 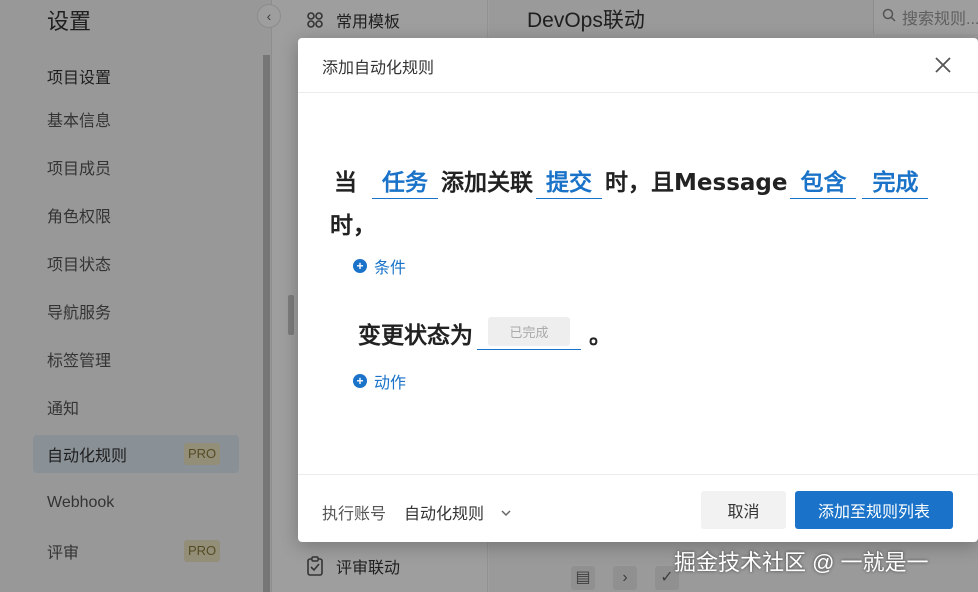 What do you see at coordinates (823, 183) in the screenshot?
I see `operator-selector: 包含` at bounding box center [823, 183].